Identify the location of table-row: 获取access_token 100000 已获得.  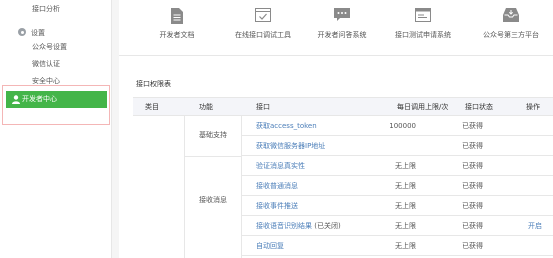
(397, 126).